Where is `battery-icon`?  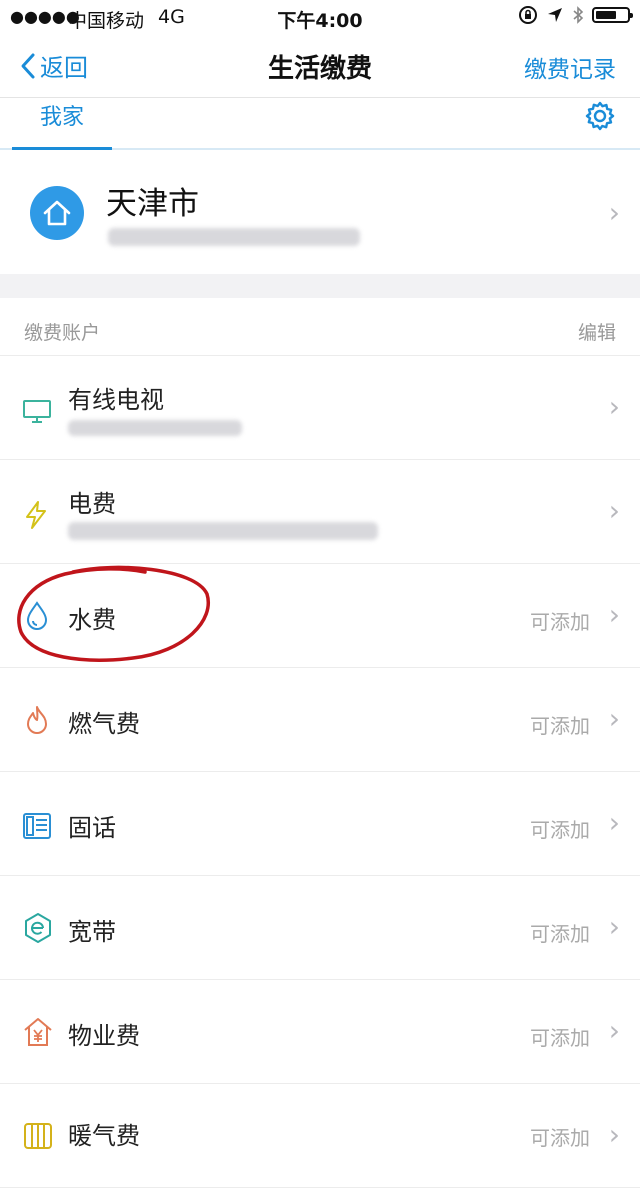 battery-icon is located at coordinates (612, 15).